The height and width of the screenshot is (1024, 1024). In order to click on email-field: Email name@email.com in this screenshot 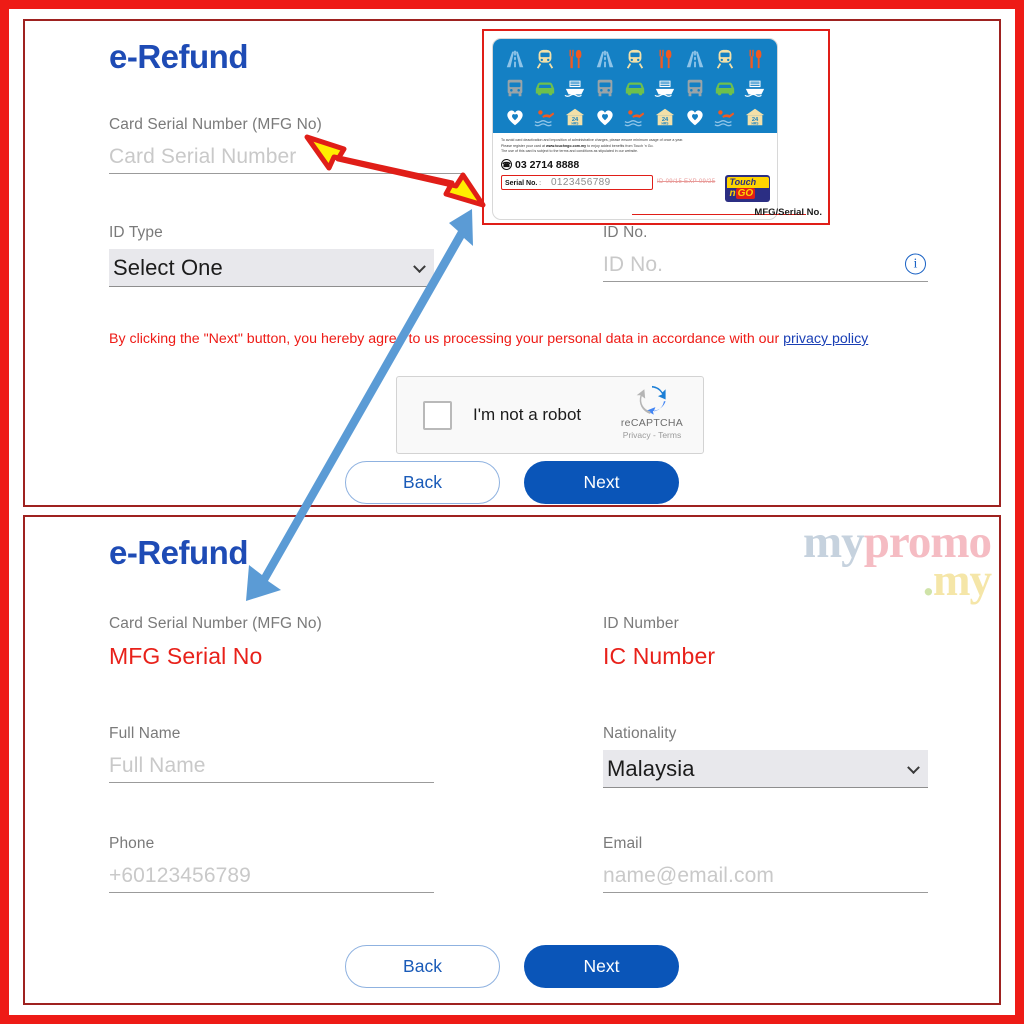, I will do `click(765, 864)`.